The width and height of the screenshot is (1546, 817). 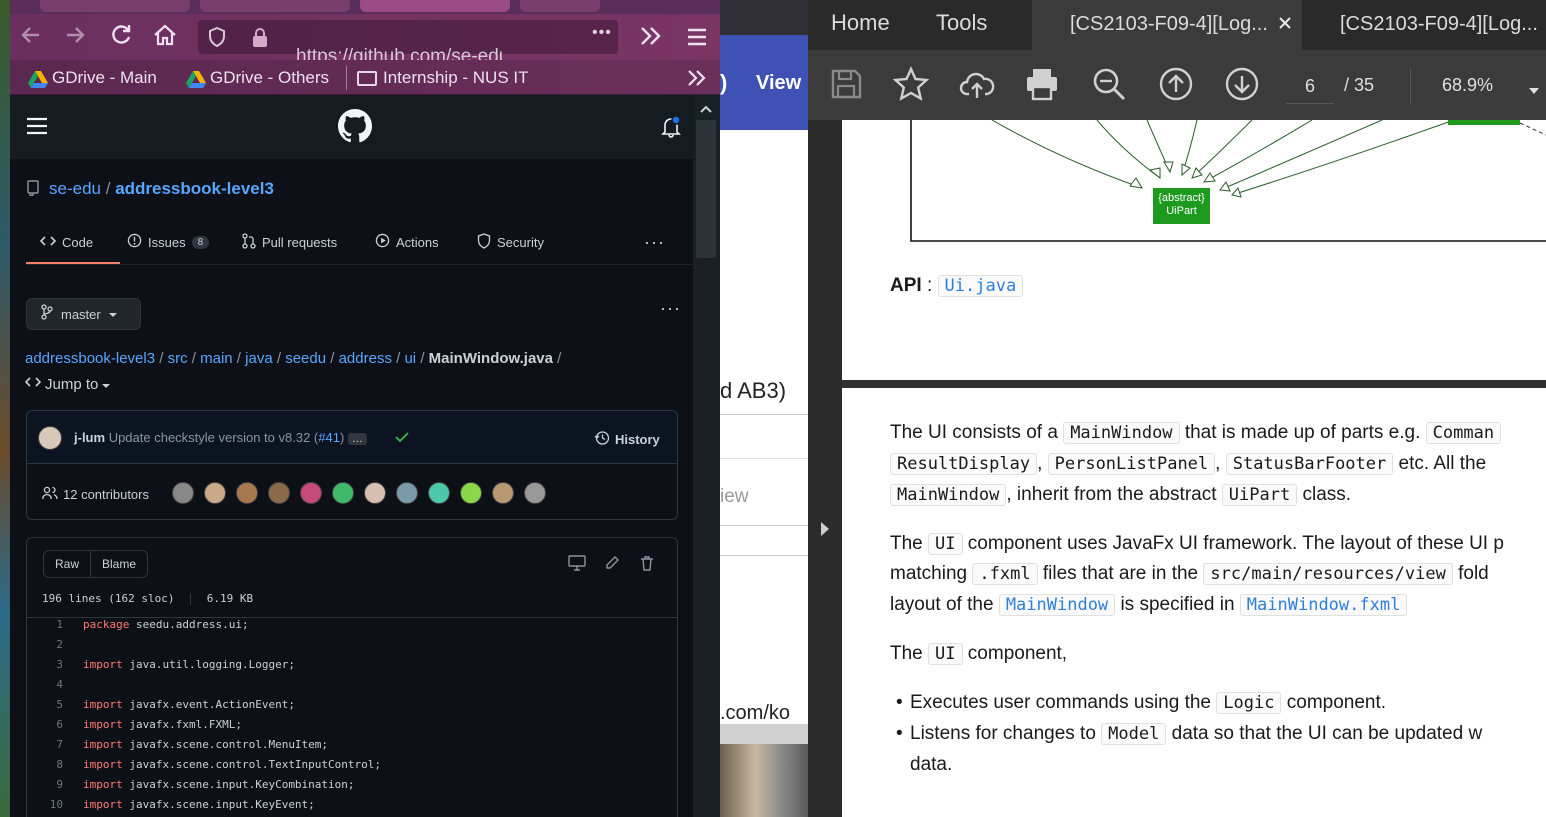 I want to click on url-bar: https://github.com/se-edu/addr •••, so click(x=408, y=43).